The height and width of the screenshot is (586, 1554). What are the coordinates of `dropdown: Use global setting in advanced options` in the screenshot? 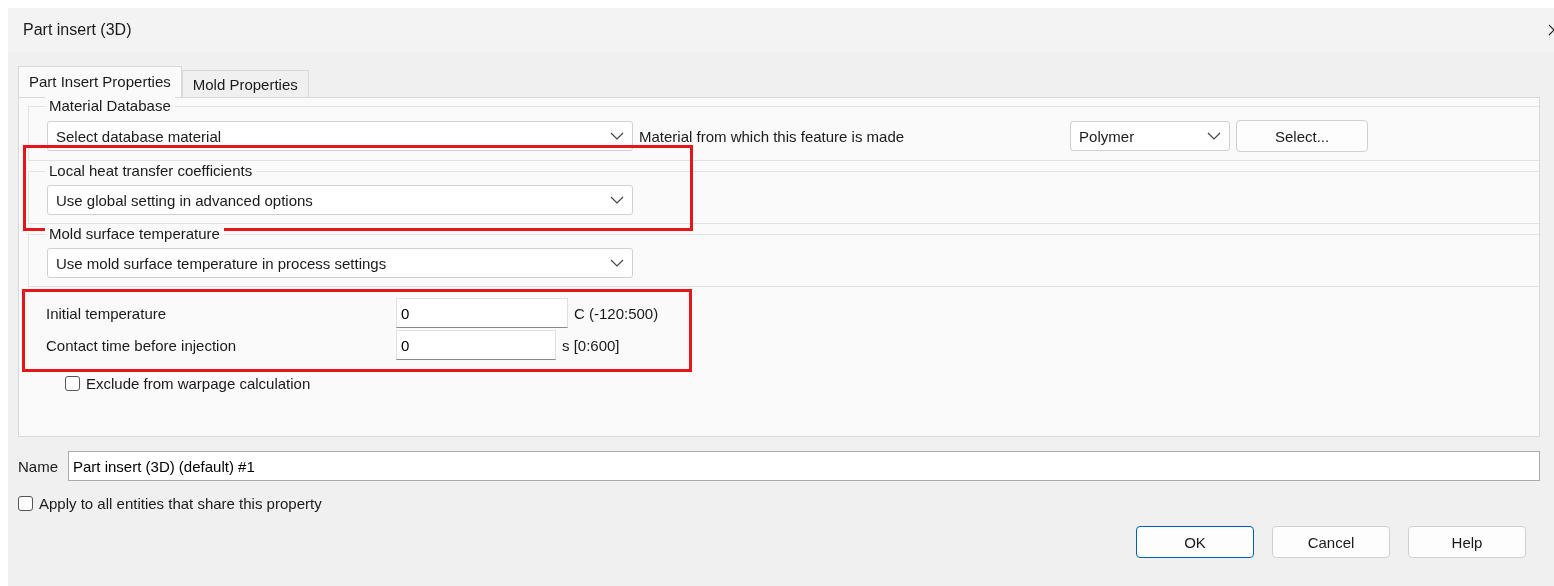 It's located at (340, 200).